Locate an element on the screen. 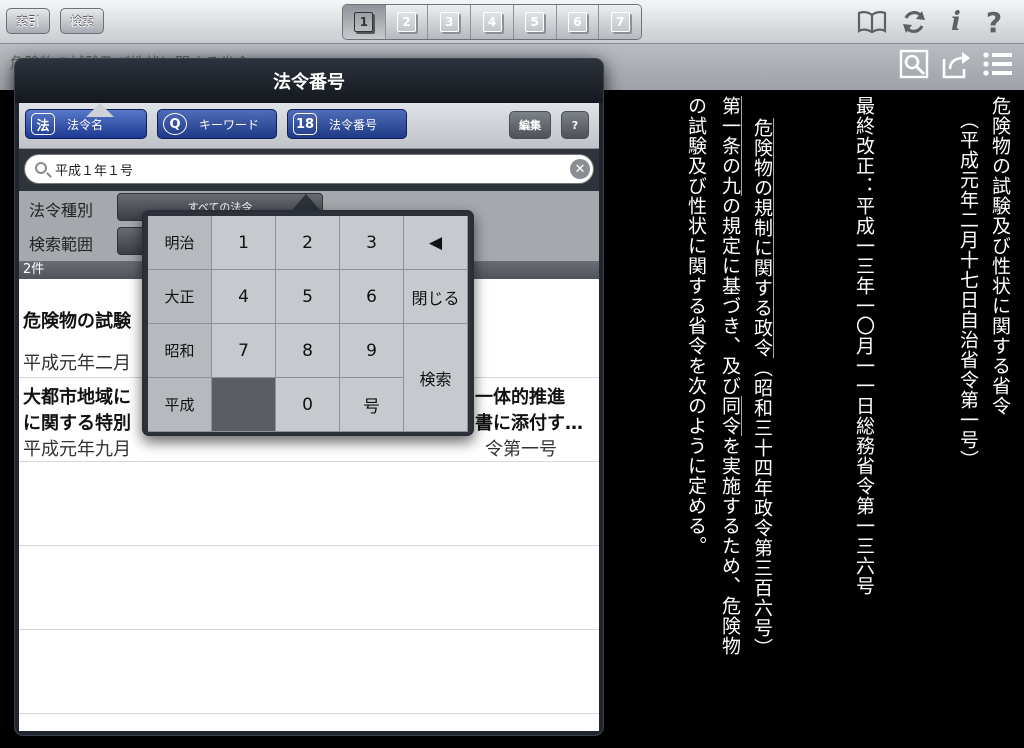 The width and height of the screenshot is (1024, 748). search-row: ✕ is located at coordinates (309, 170).